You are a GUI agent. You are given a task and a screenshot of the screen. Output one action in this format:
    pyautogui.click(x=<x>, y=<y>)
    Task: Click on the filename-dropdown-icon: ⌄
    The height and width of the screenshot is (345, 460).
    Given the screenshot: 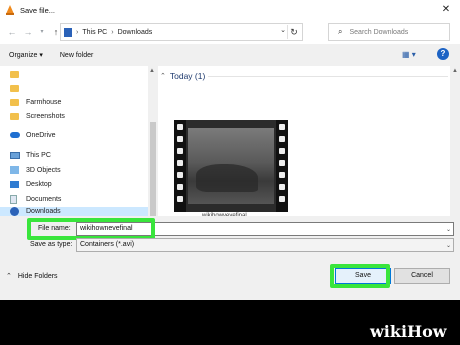 What is the action you would take?
    pyautogui.click(x=448, y=230)
    